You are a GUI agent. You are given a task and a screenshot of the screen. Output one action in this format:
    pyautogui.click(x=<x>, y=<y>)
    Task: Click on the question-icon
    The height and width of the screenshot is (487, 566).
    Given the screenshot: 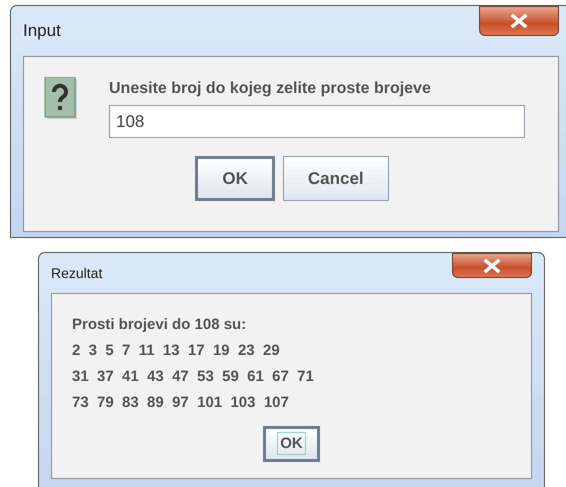 What is the action you would take?
    pyautogui.click(x=61, y=99)
    